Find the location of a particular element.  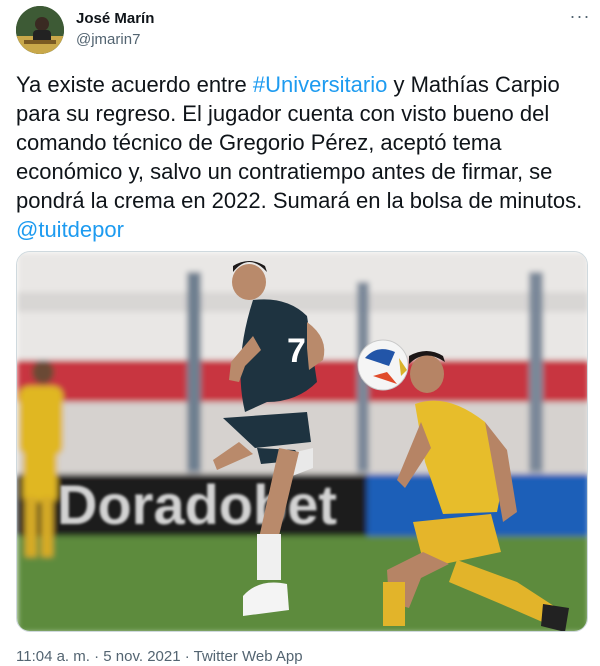

mention-link: @tuitdepor is located at coordinates (70, 229).